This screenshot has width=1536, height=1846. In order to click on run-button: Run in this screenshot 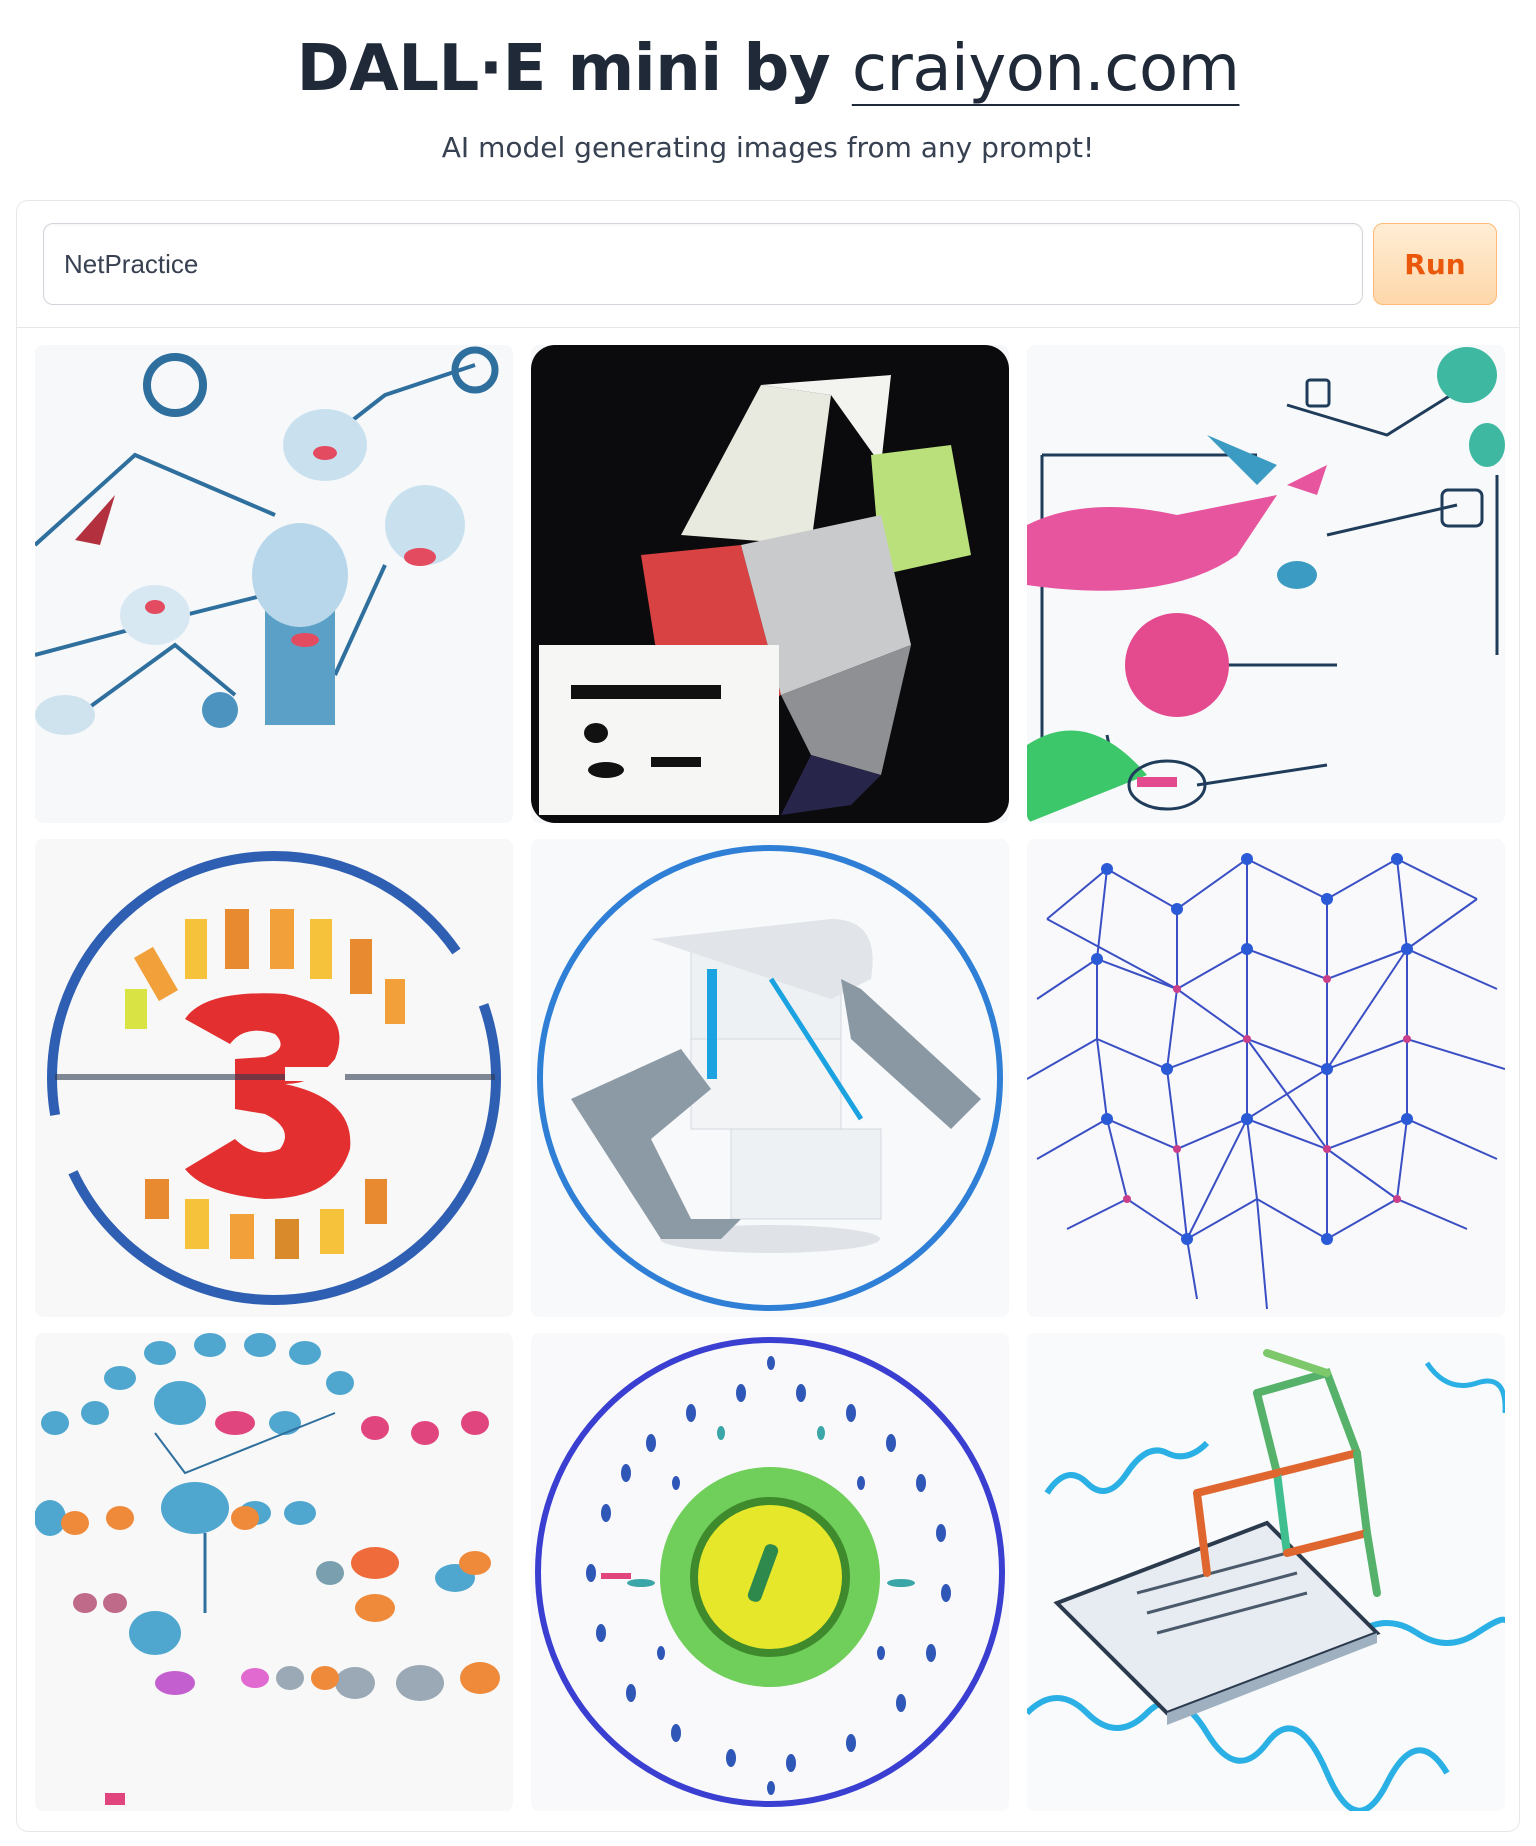, I will do `click(1435, 264)`.